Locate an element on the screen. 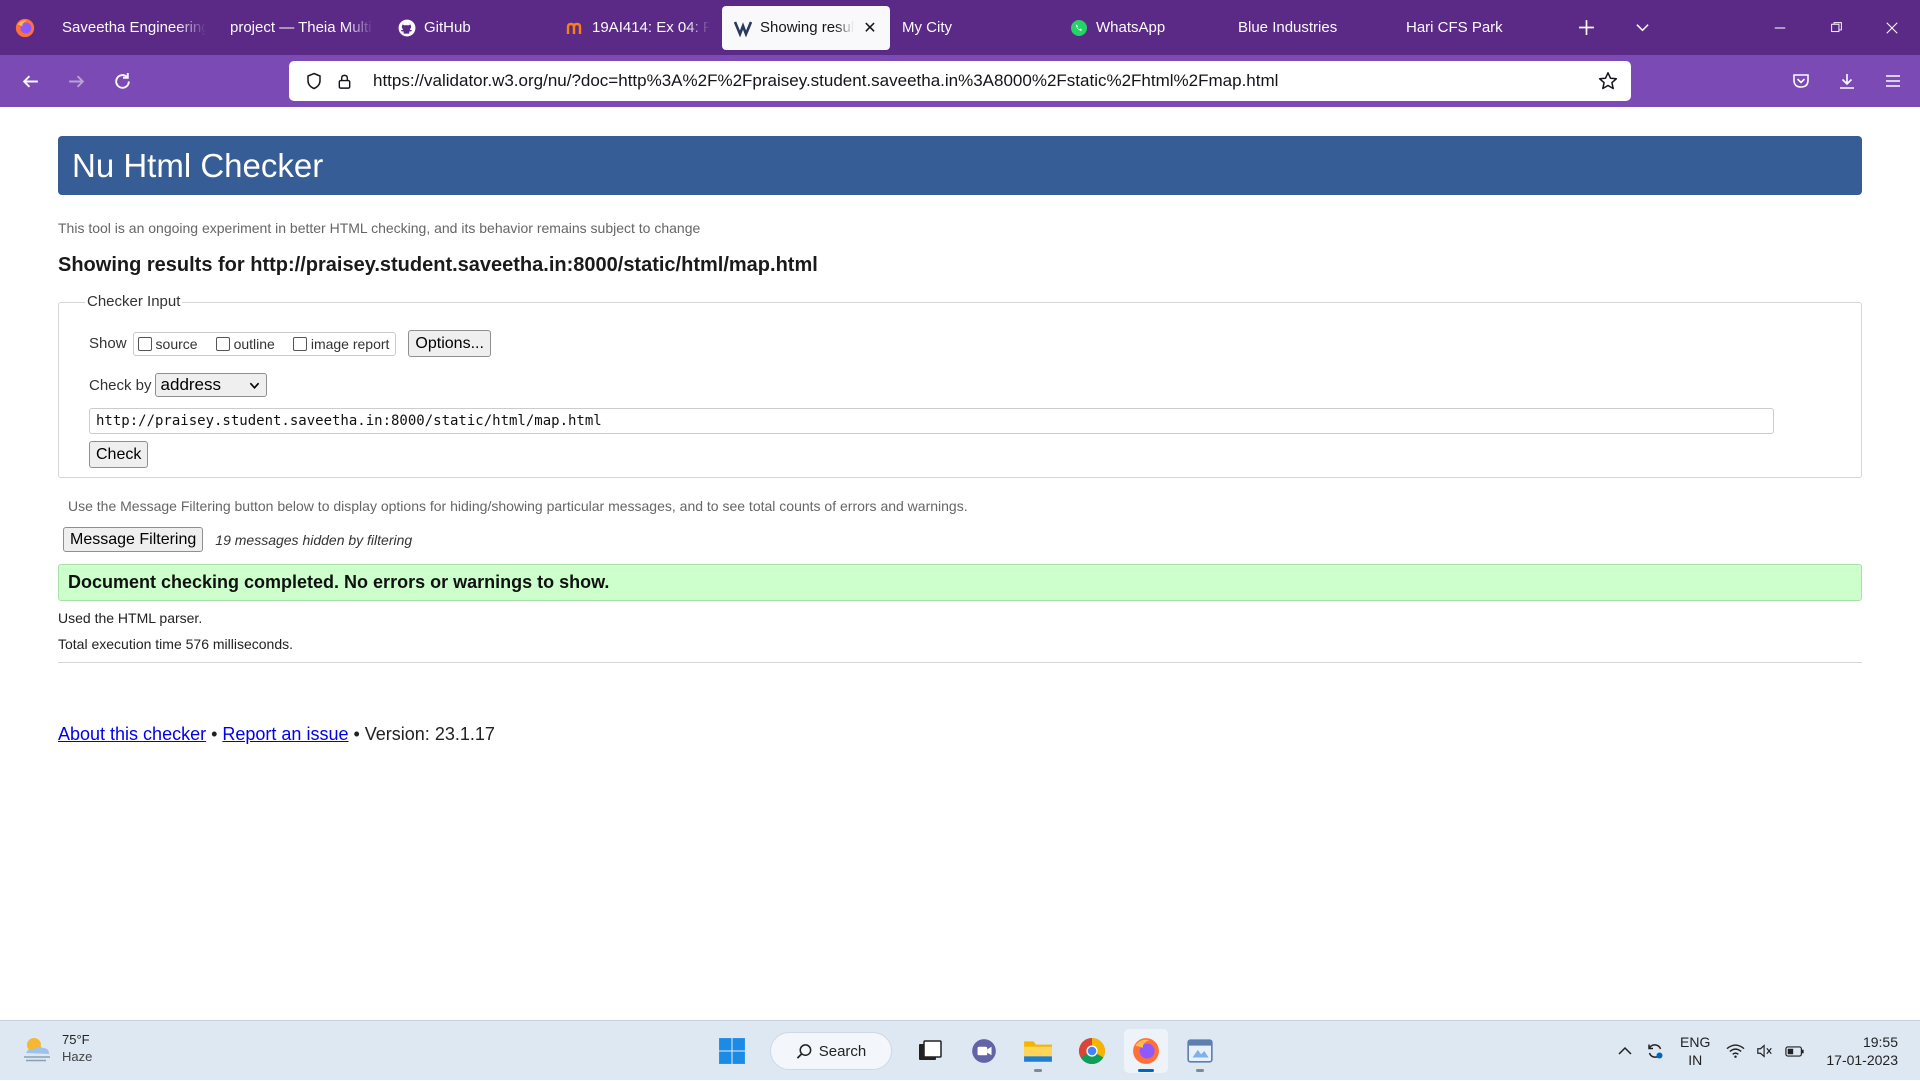 This screenshot has height=1081, width=1920. taskbar-search: Search is located at coordinates (831, 1051).